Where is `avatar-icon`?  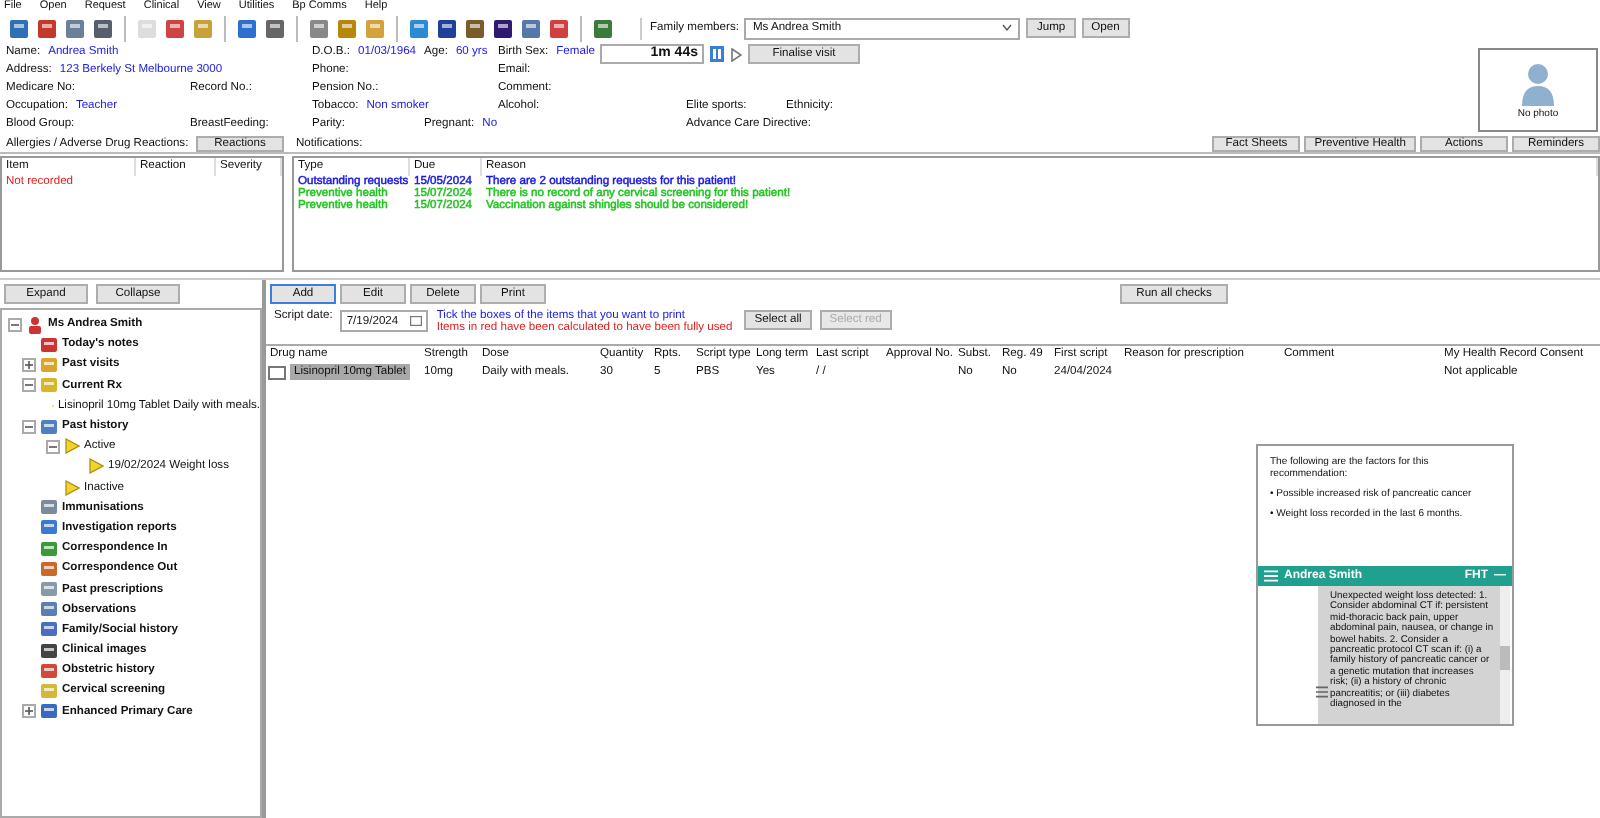 avatar-icon is located at coordinates (1538, 83).